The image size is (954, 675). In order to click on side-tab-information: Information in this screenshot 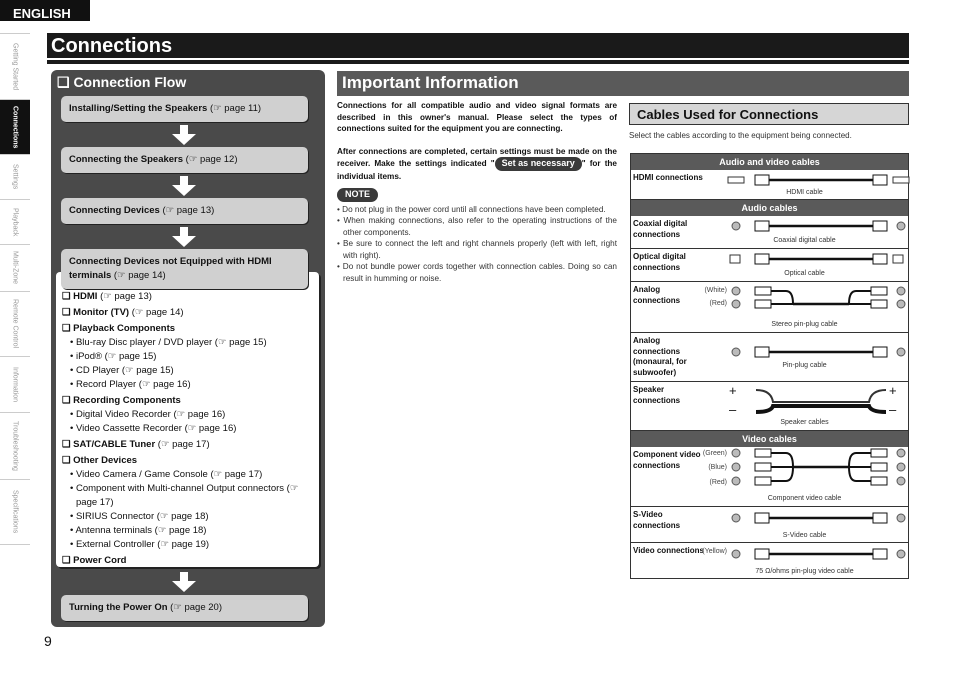, I will do `click(15, 385)`.